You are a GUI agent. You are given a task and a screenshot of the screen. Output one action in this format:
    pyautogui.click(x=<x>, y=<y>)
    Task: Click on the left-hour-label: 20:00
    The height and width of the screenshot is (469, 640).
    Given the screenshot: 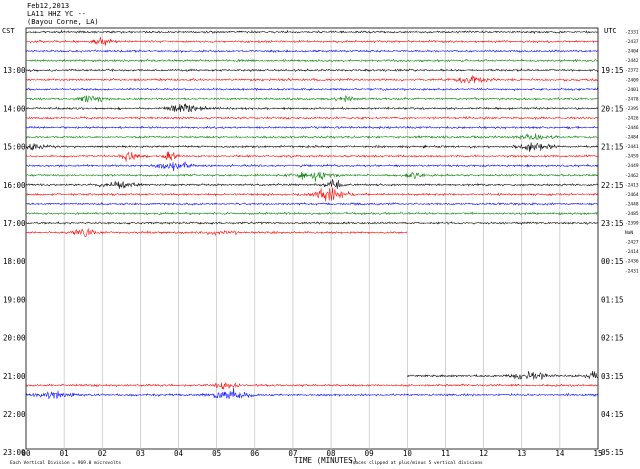 What is the action you would take?
    pyautogui.click(x=14, y=338)
    